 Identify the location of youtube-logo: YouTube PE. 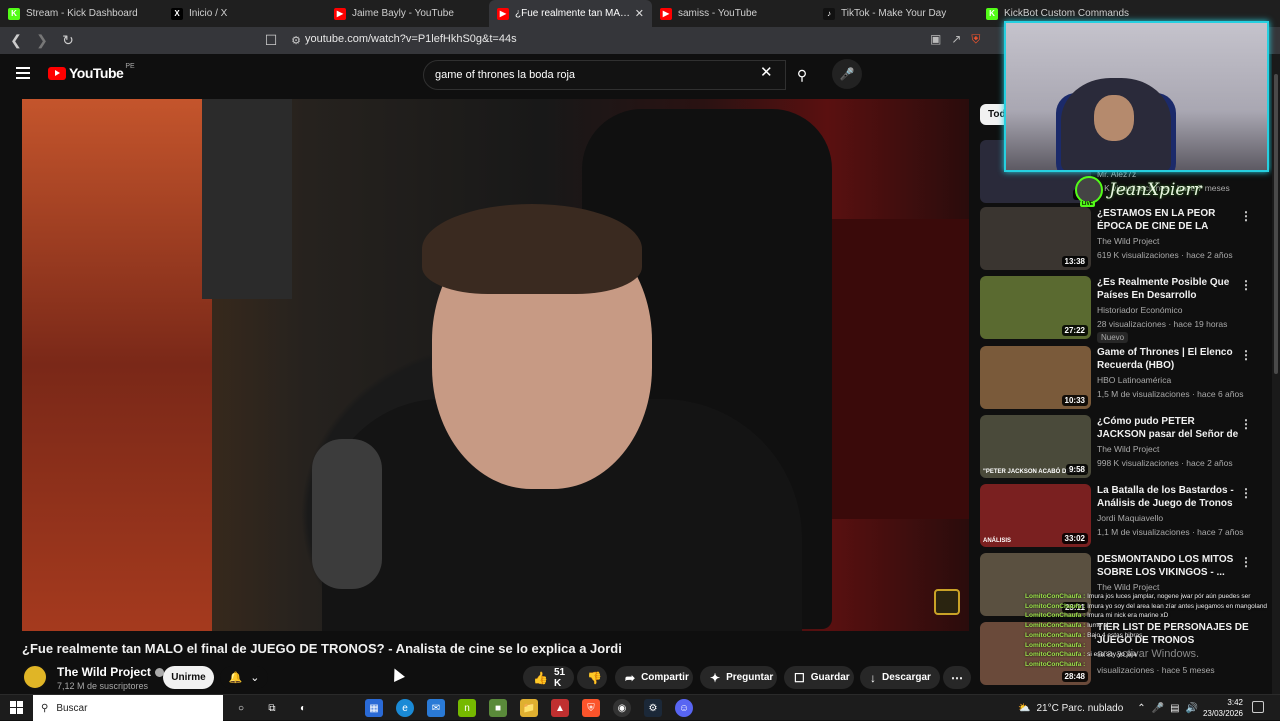
(91, 72).